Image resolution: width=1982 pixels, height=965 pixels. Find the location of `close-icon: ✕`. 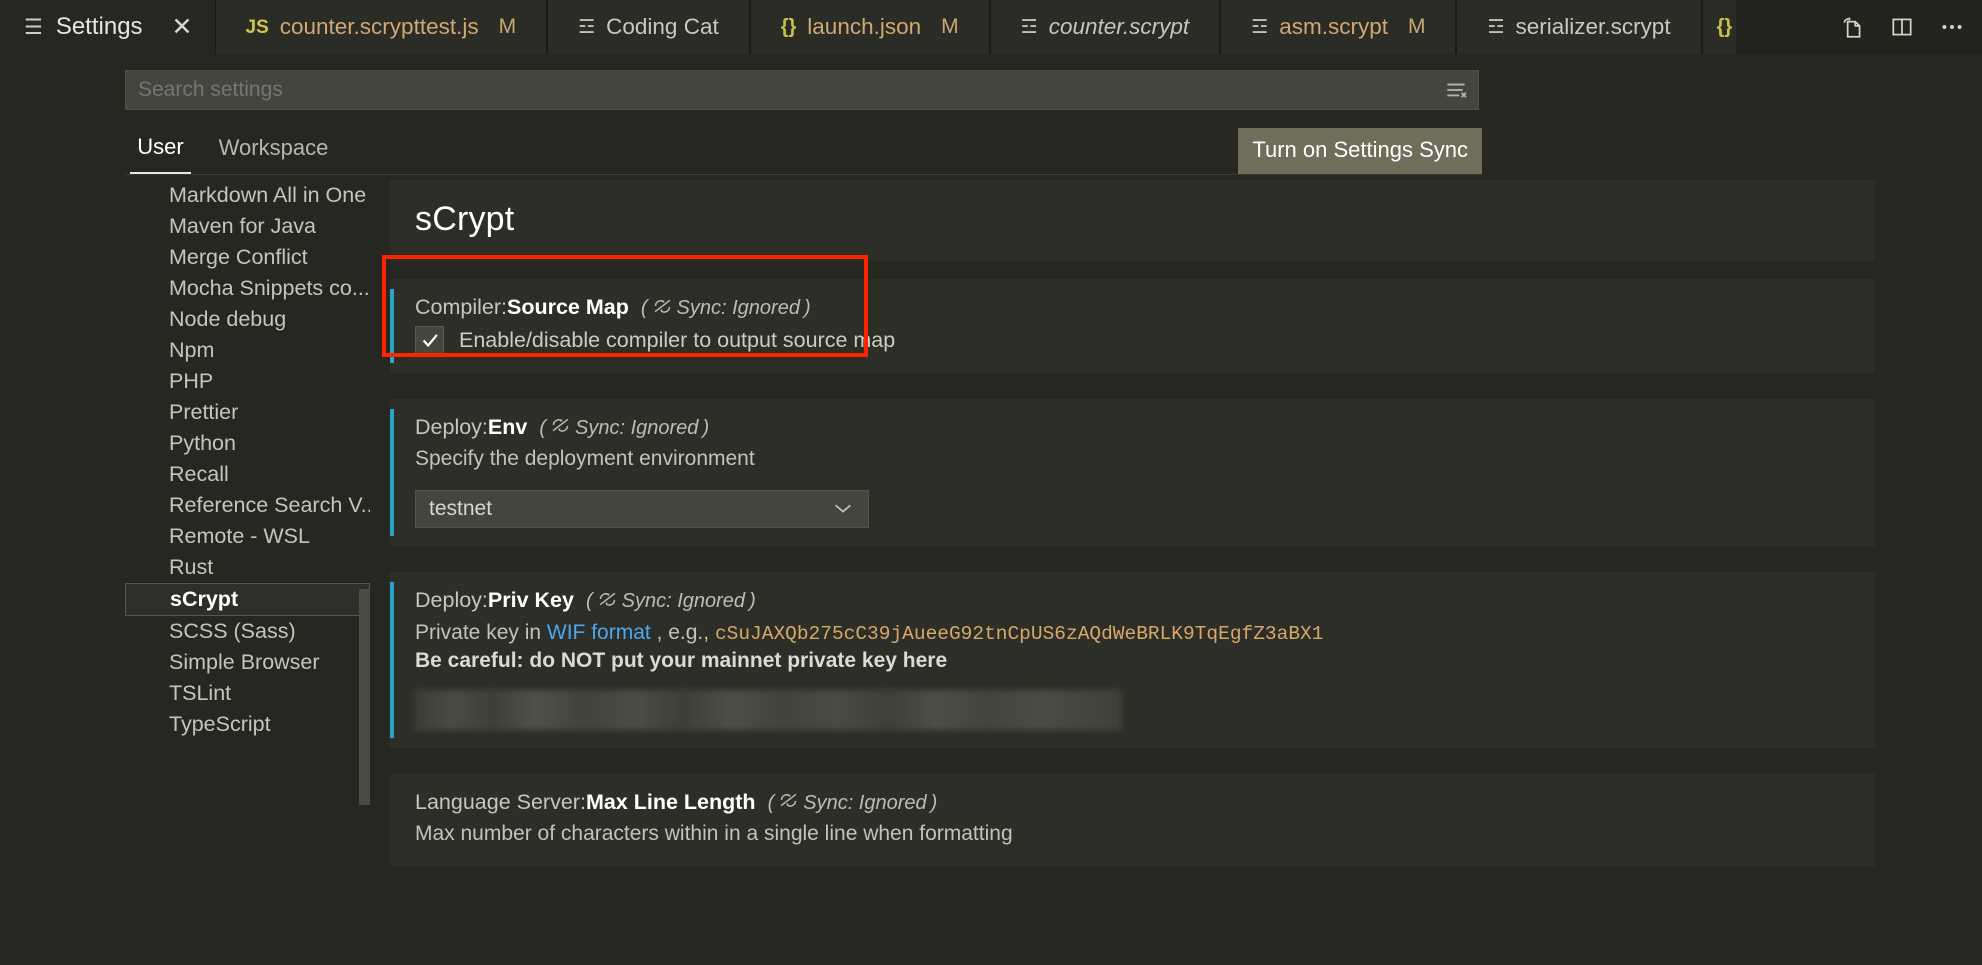

close-icon: ✕ is located at coordinates (182, 27).